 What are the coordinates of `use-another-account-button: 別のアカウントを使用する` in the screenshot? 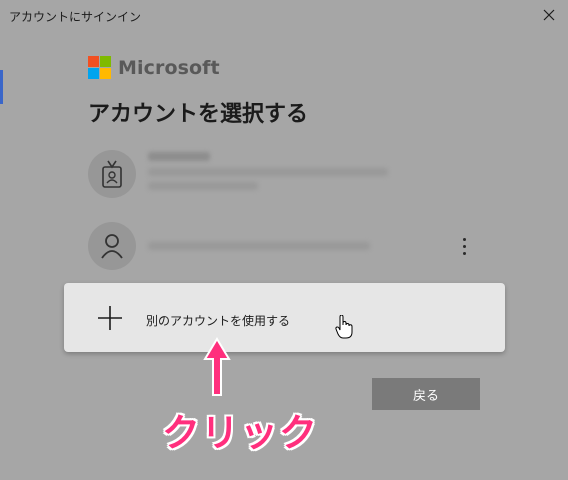 It's located at (284, 317).